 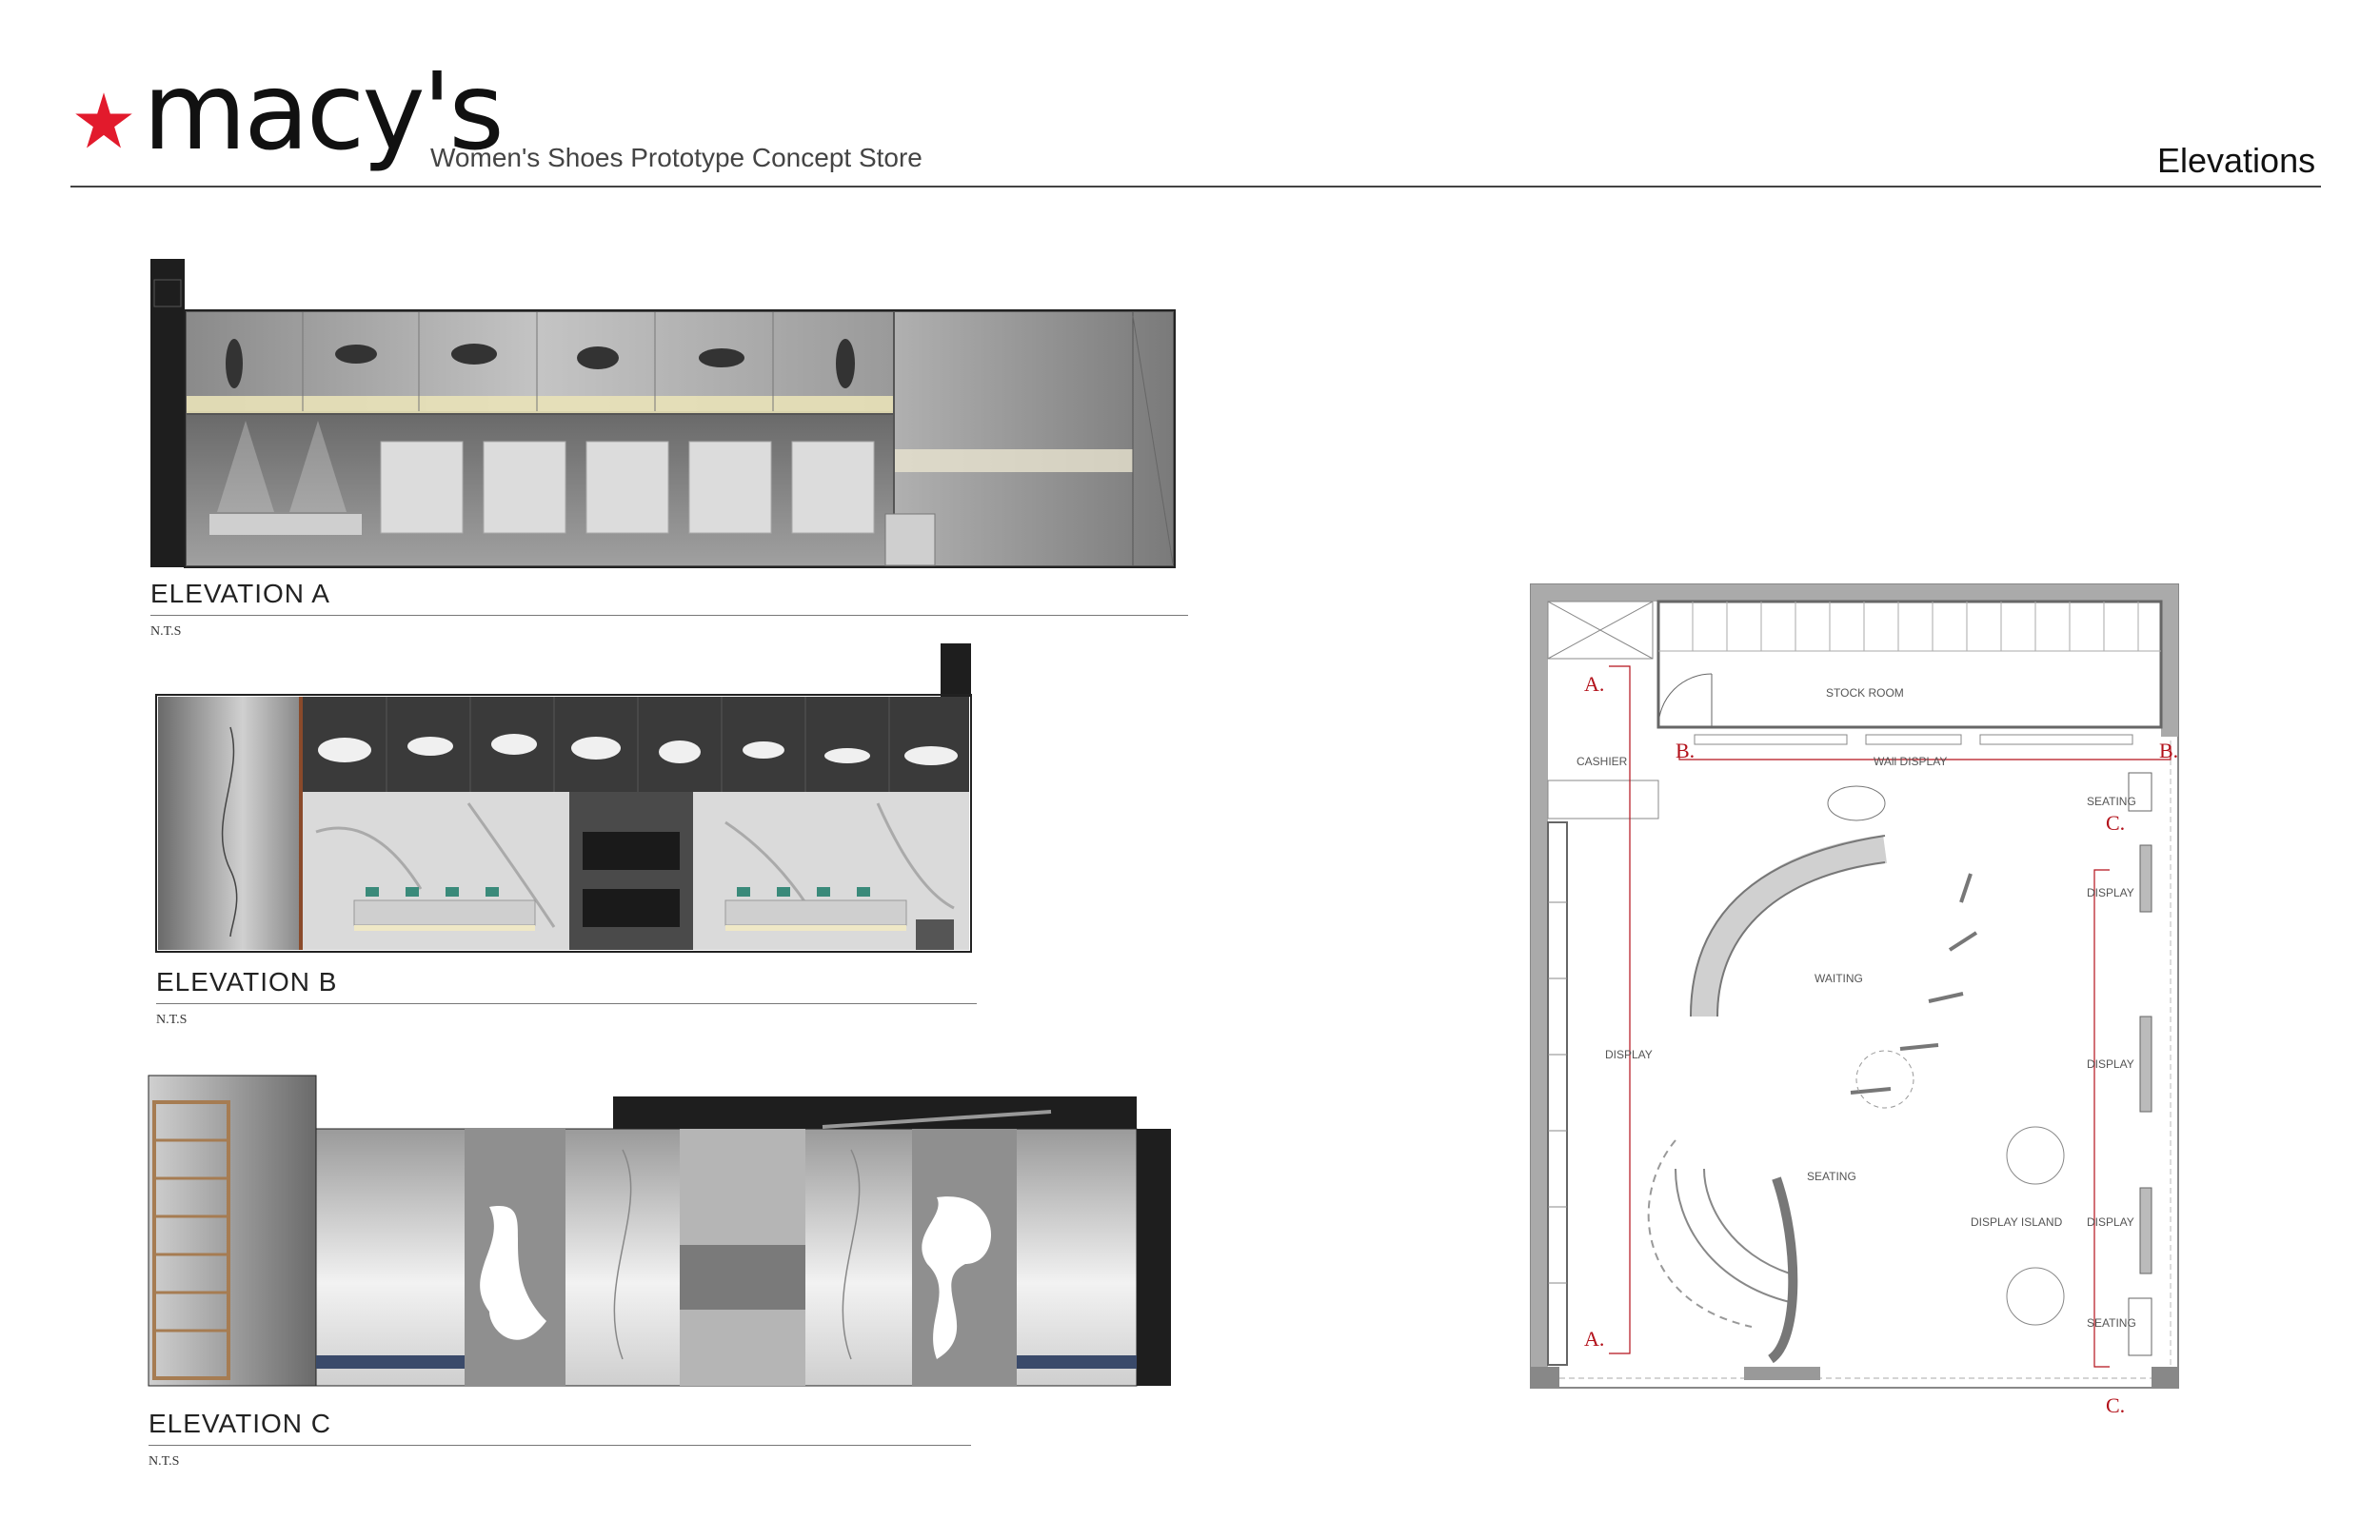 What do you see at coordinates (2110, 1064) in the screenshot?
I see `label-display-right-2: DISPLAY` at bounding box center [2110, 1064].